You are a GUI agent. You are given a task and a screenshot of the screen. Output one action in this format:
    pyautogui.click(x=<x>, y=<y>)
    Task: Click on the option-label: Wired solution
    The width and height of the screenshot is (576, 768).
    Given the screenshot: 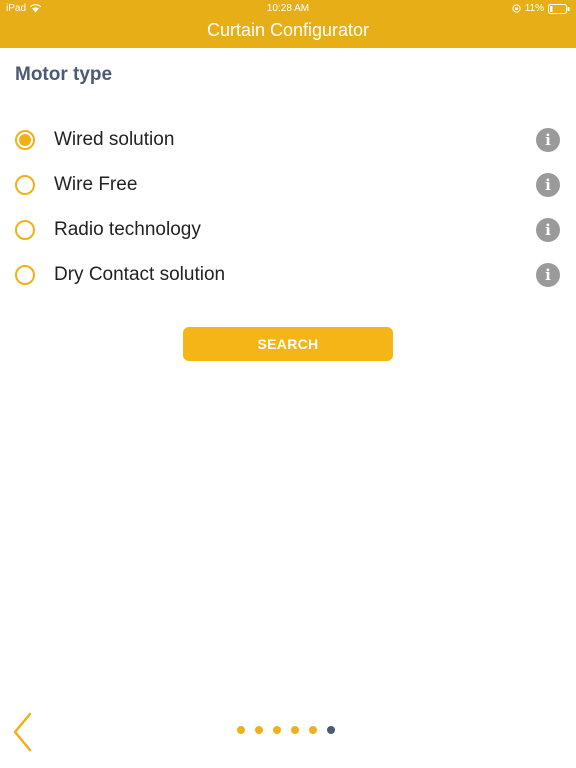 What is the action you would take?
    pyautogui.click(x=114, y=139)
    